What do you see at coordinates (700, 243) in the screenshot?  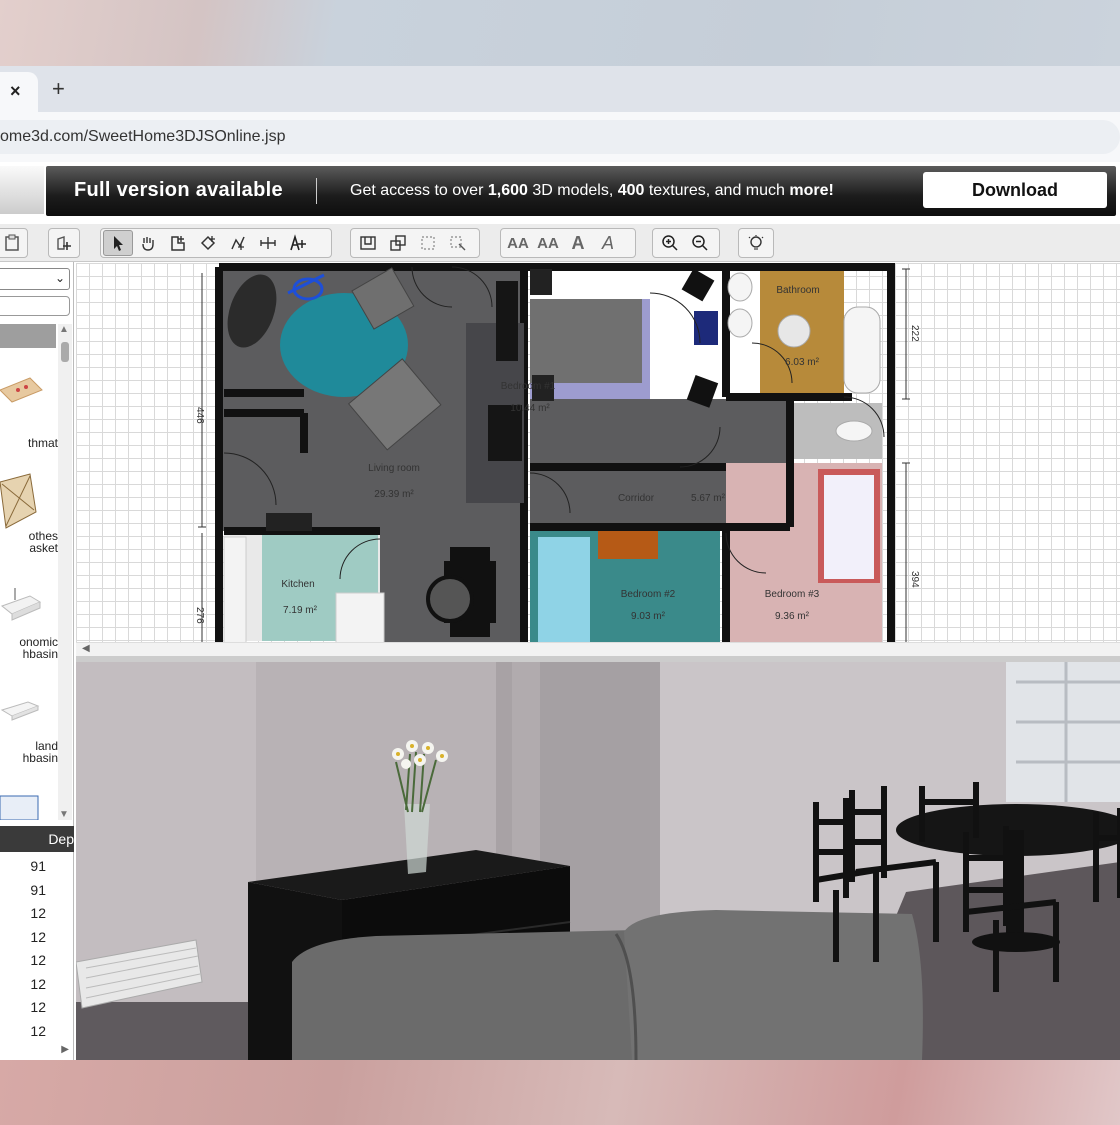 I see `zoom-out-icon` at bounding box center [700, 243].